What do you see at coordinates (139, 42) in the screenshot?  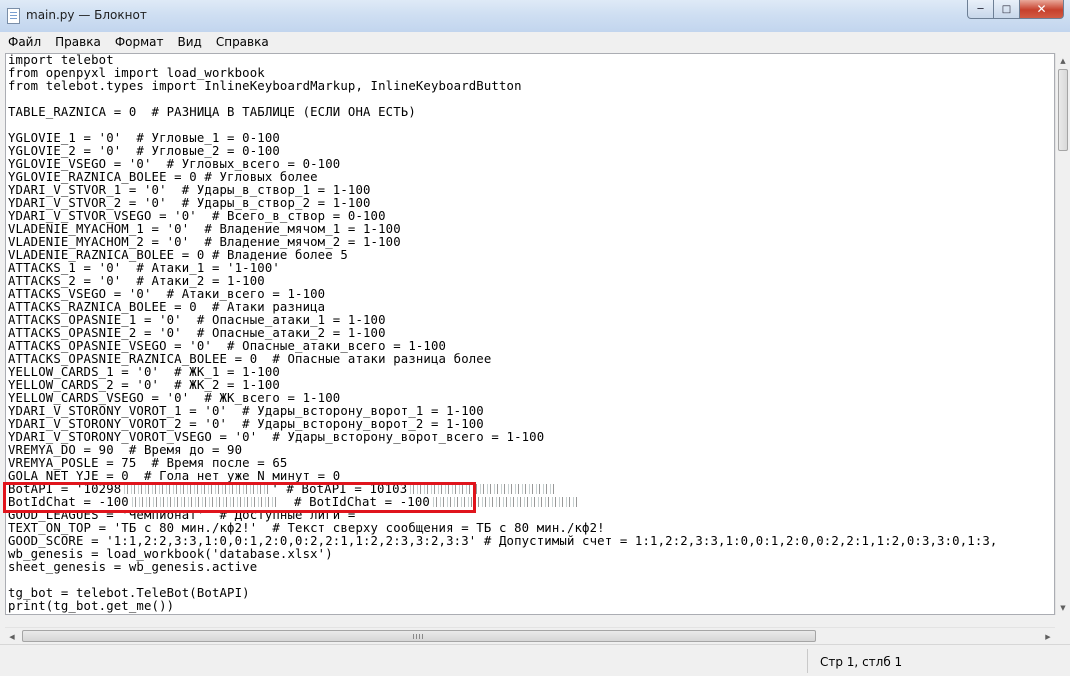 I see `menu-format: Формат` at bounding box center [139, 42].